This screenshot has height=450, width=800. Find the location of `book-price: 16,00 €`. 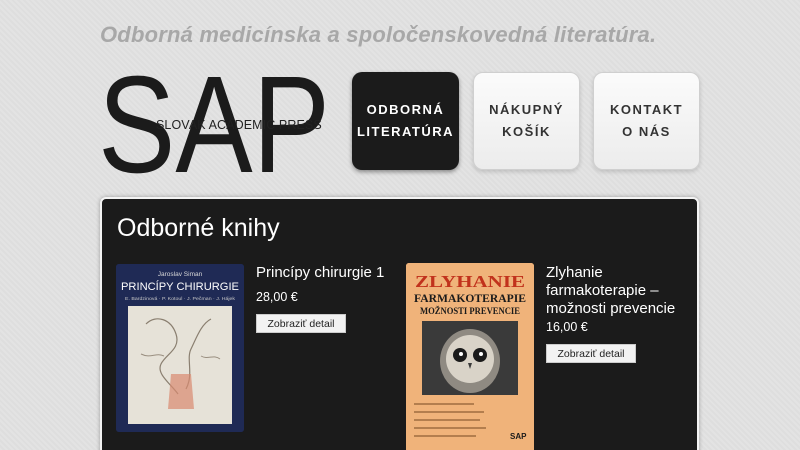

book-price: 16,00 € is located at coordinates (567, 327).